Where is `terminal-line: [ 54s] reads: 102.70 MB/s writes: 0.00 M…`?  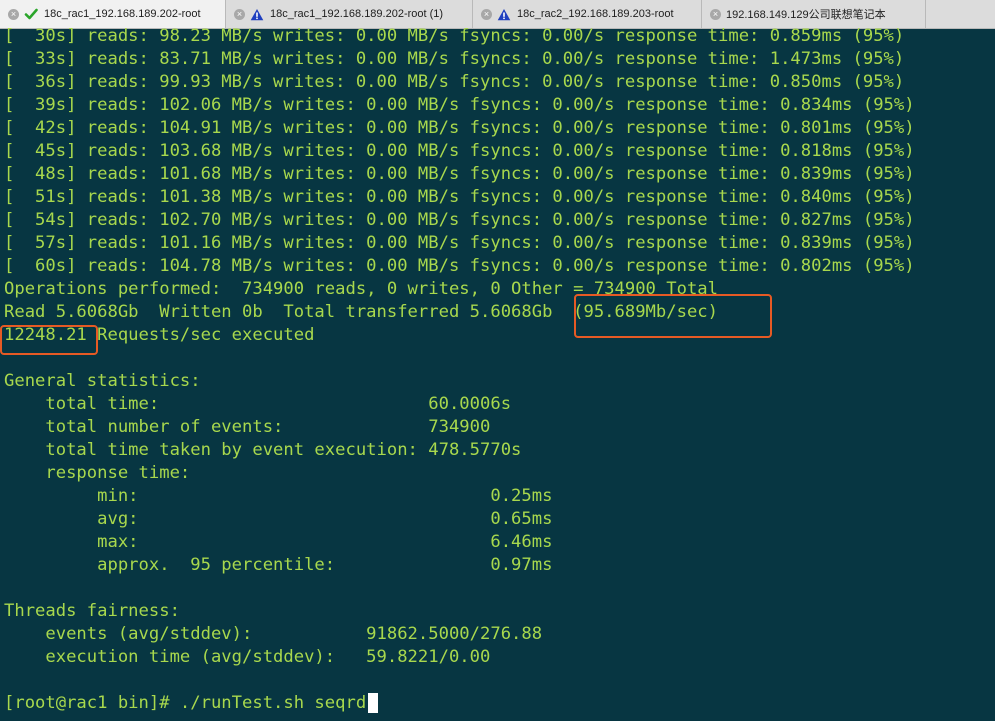
terminal-line: [ 54s] reads: 102.70 MB/s writes: 0.00 M… is located at coordinates (459, 220).